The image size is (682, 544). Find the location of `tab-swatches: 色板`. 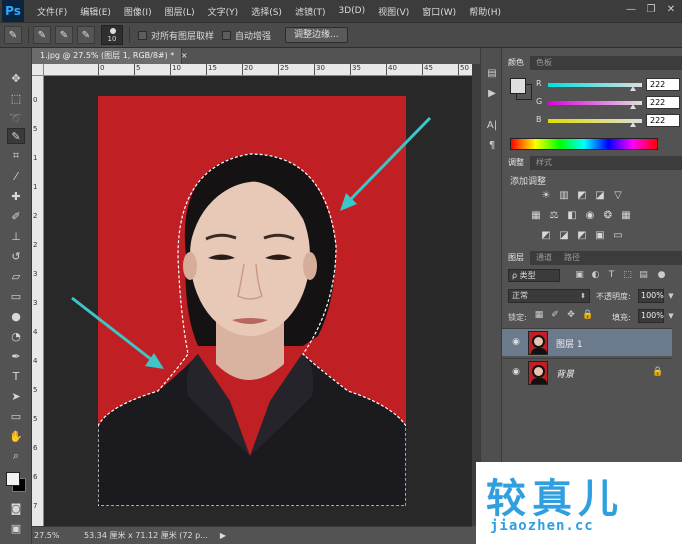

tab-swatches: 色板 is located at coordinates (544, 63).